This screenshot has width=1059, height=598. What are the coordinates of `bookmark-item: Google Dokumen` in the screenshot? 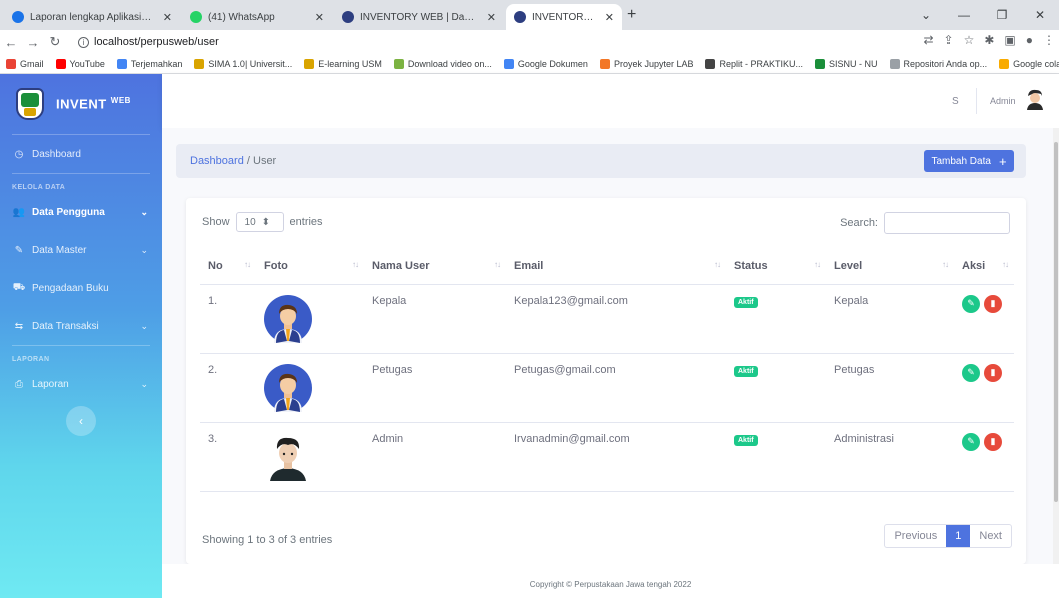 It's located at (545, 63).